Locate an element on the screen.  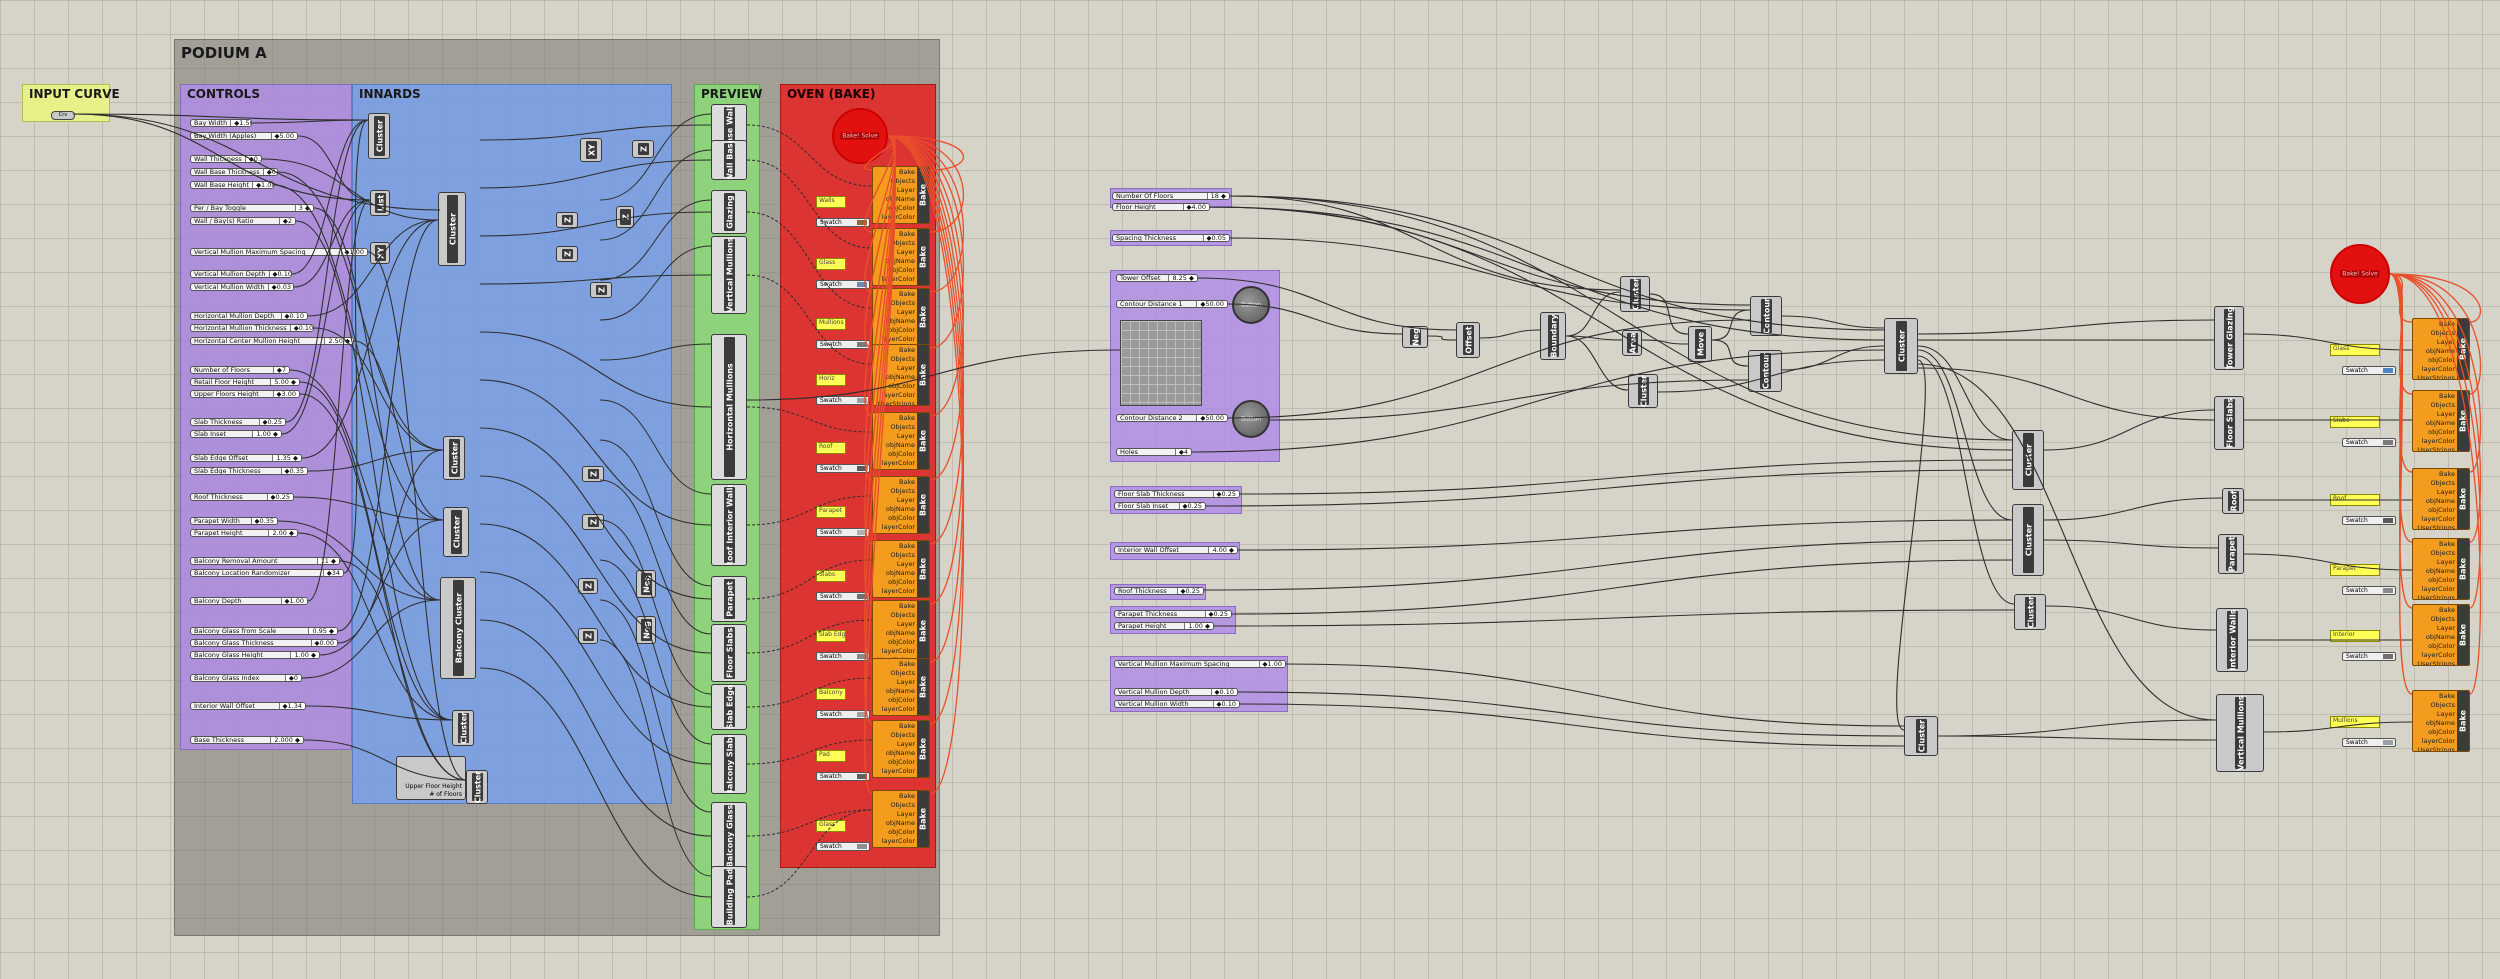
controls-slider-8: Vertical Mullion Depth ◆0.10 is located at coordinates (241, 274).